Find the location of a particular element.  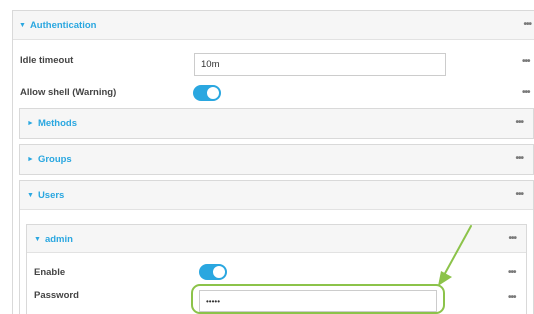

admin-header: ▼ admin ••• is located at coordinates (276, 239).